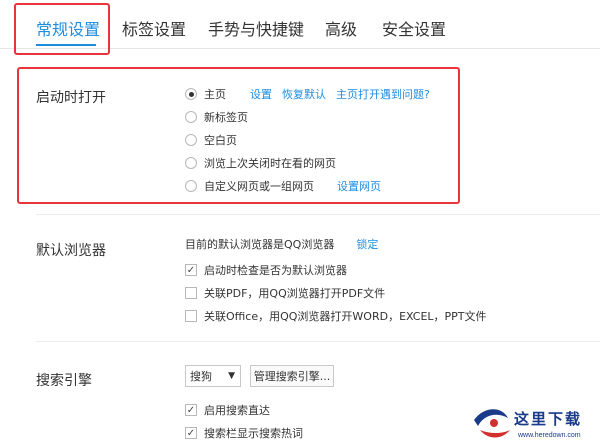 This screenshot has height=445, width=600. I want to click on option-label: 浏览上次关闭时在看的网页, so click(270, 163).